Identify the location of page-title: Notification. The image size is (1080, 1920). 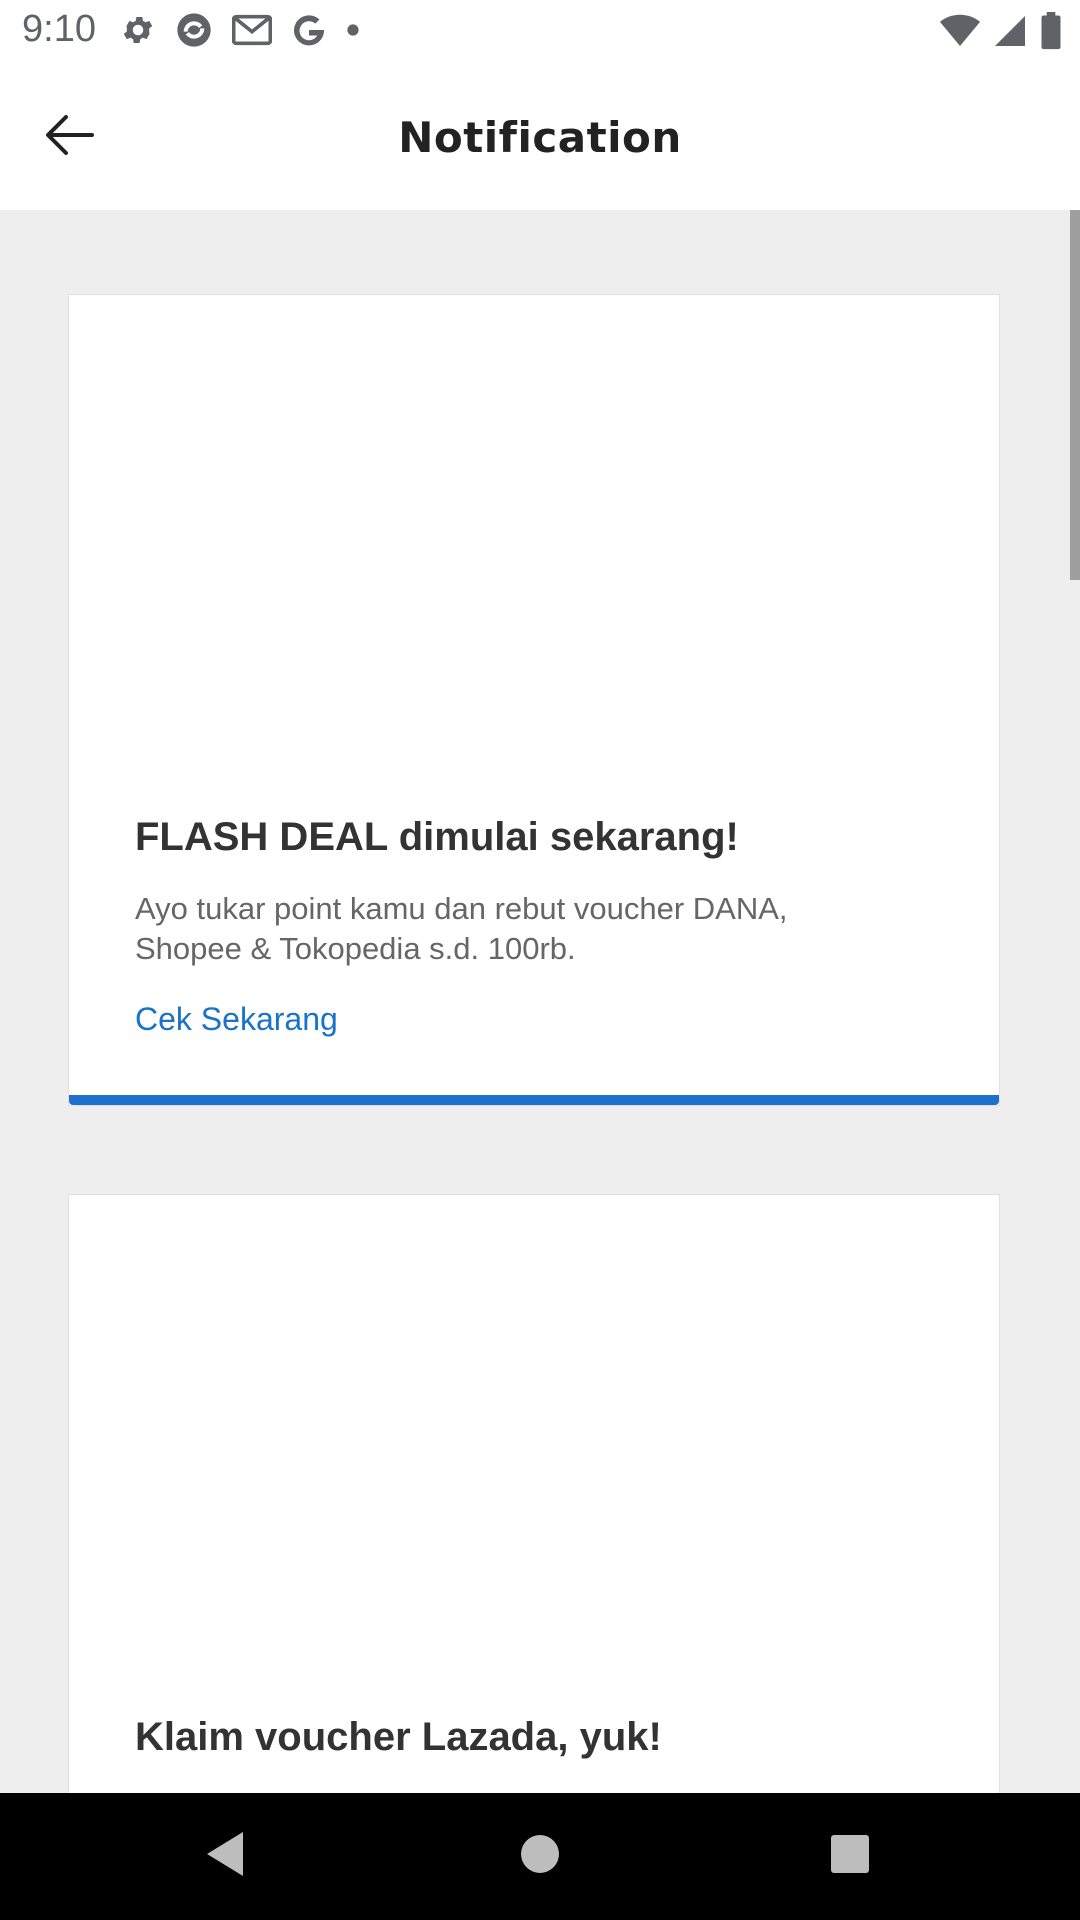
(540, 137).